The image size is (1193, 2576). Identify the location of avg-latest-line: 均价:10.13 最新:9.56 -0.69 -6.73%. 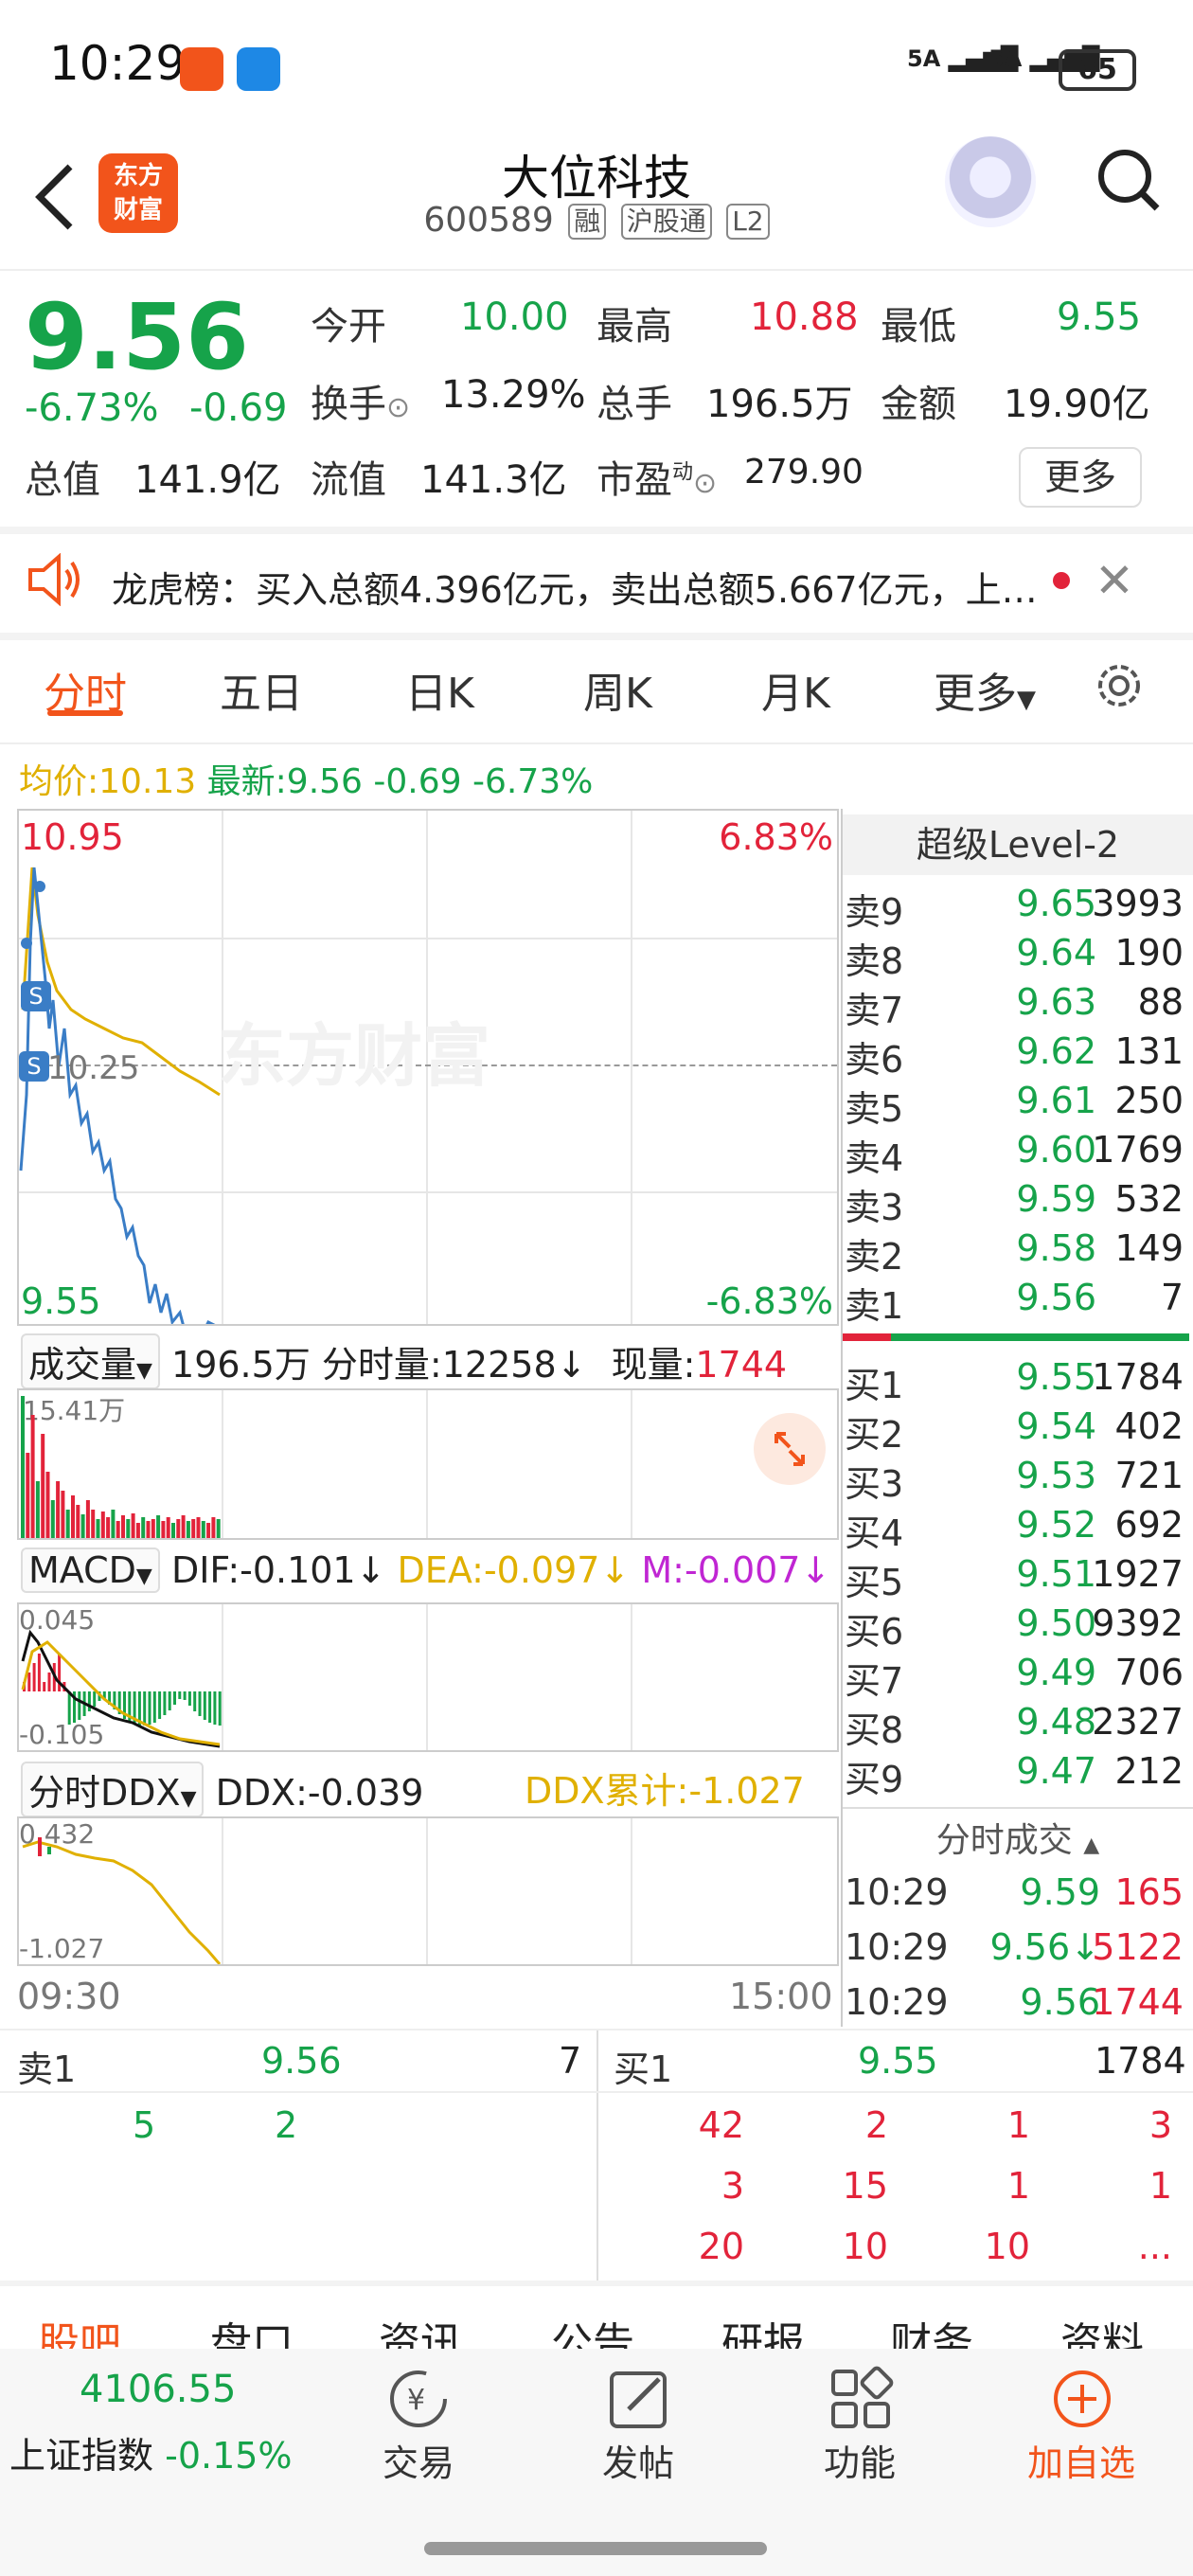
(306, 781).